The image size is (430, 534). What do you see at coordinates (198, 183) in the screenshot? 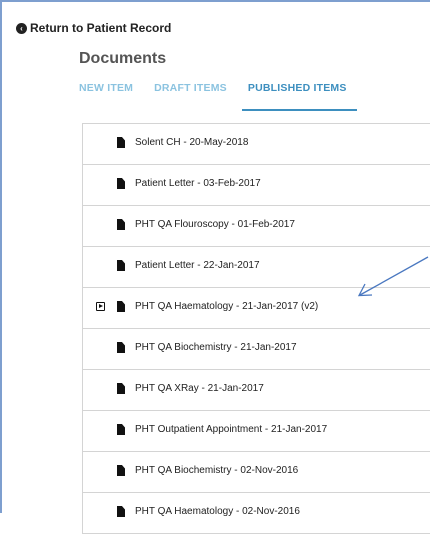
I see `document-label: Patient Letter - 03-Feb-2017` at bounding box center [198, 183].